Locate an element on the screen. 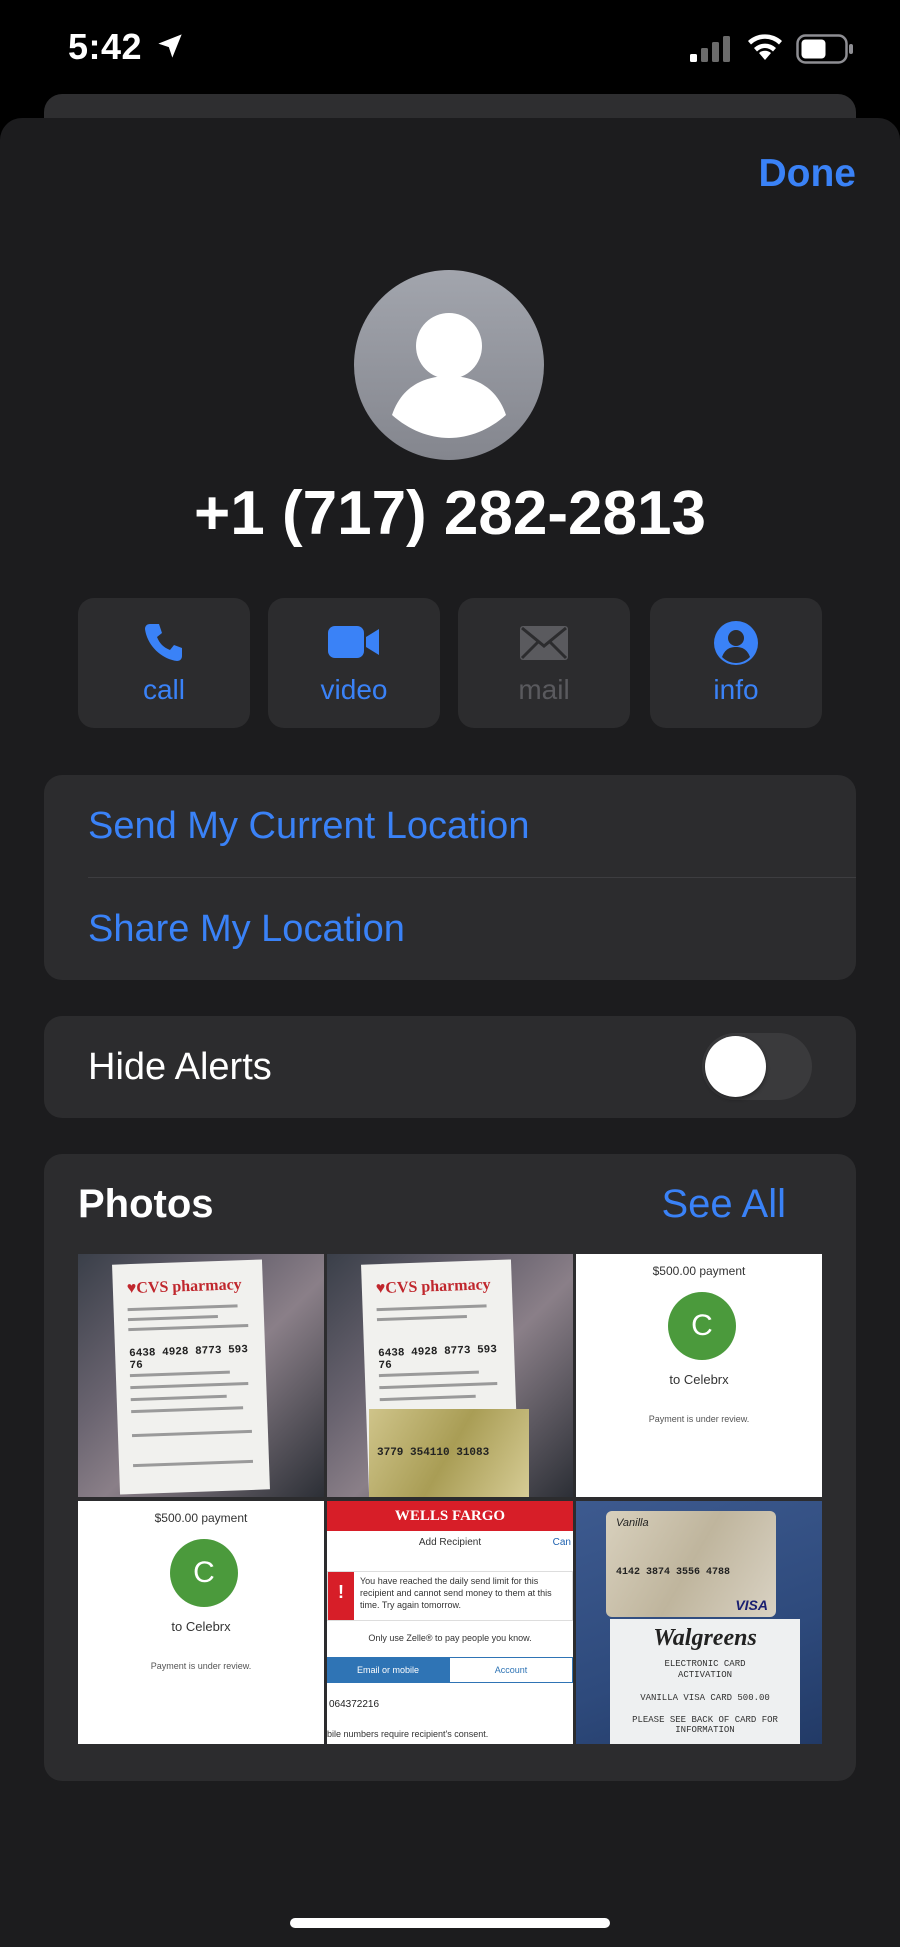 This screenshot has width=900, height=1947. hide-alerts-label: Hide Alerts is located at coordinates (180, 1067).